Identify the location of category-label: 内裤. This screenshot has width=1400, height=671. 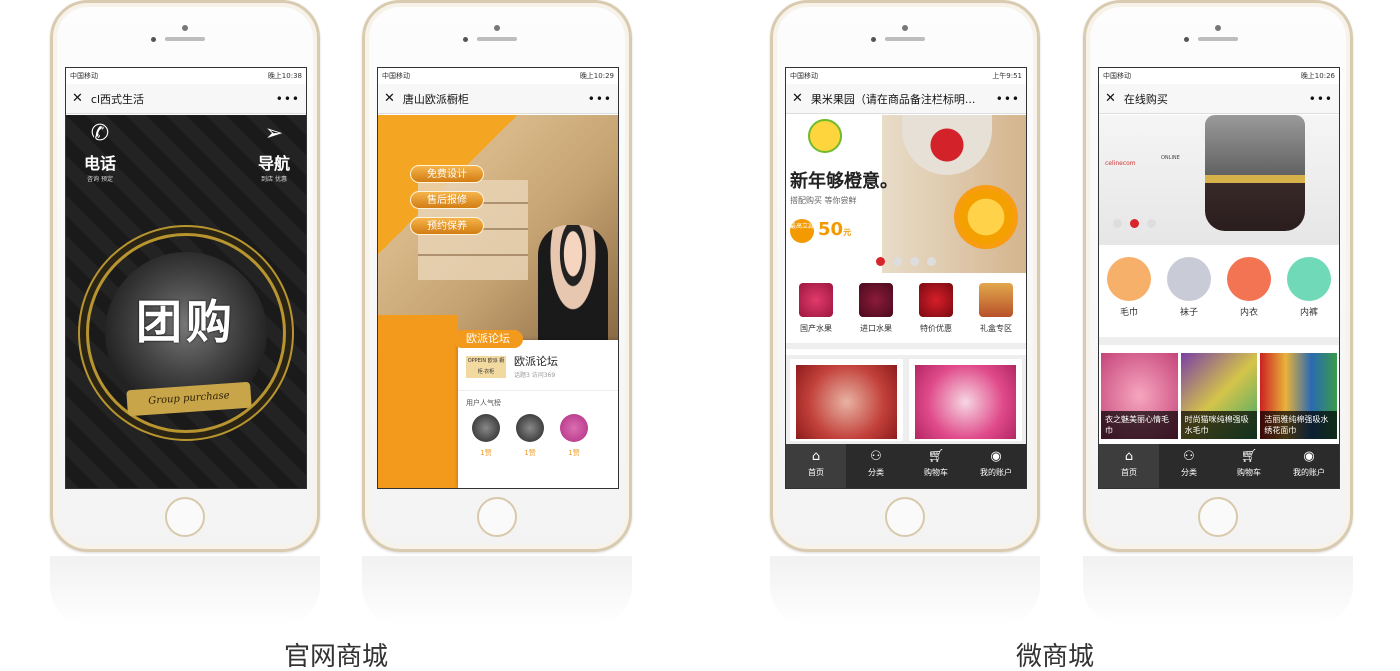
(1308, 313).